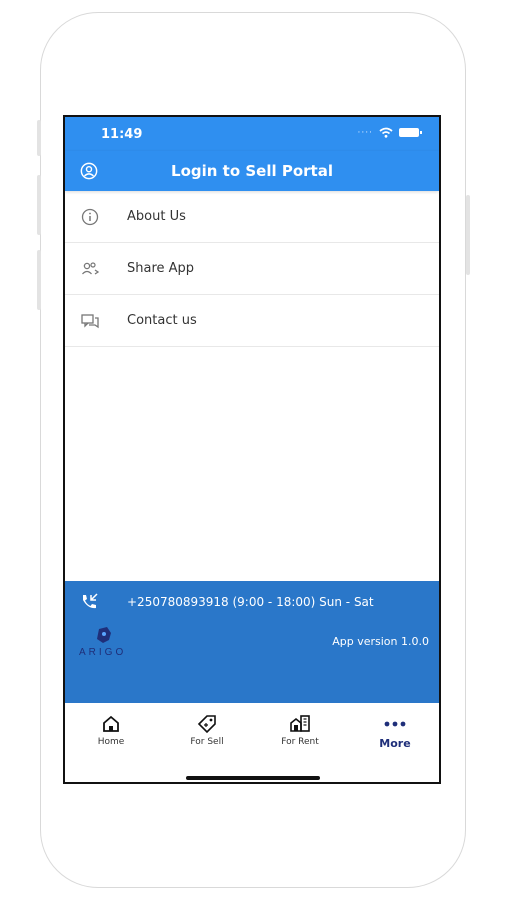 The height and width of the screenshot is (900, 507). What do you see at coordinates (300, 742) in the screenshot?
I see `nav-label: For Rent` at bounding box center [300, 742].